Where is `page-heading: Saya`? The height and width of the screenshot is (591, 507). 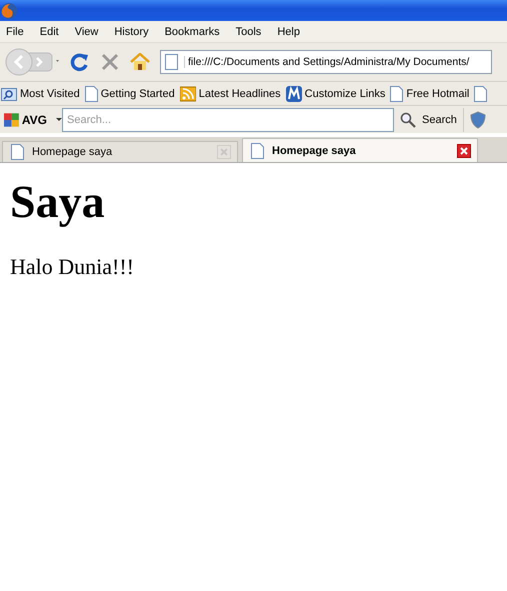
page-heading: Saya is located at coordinates (58, 202).